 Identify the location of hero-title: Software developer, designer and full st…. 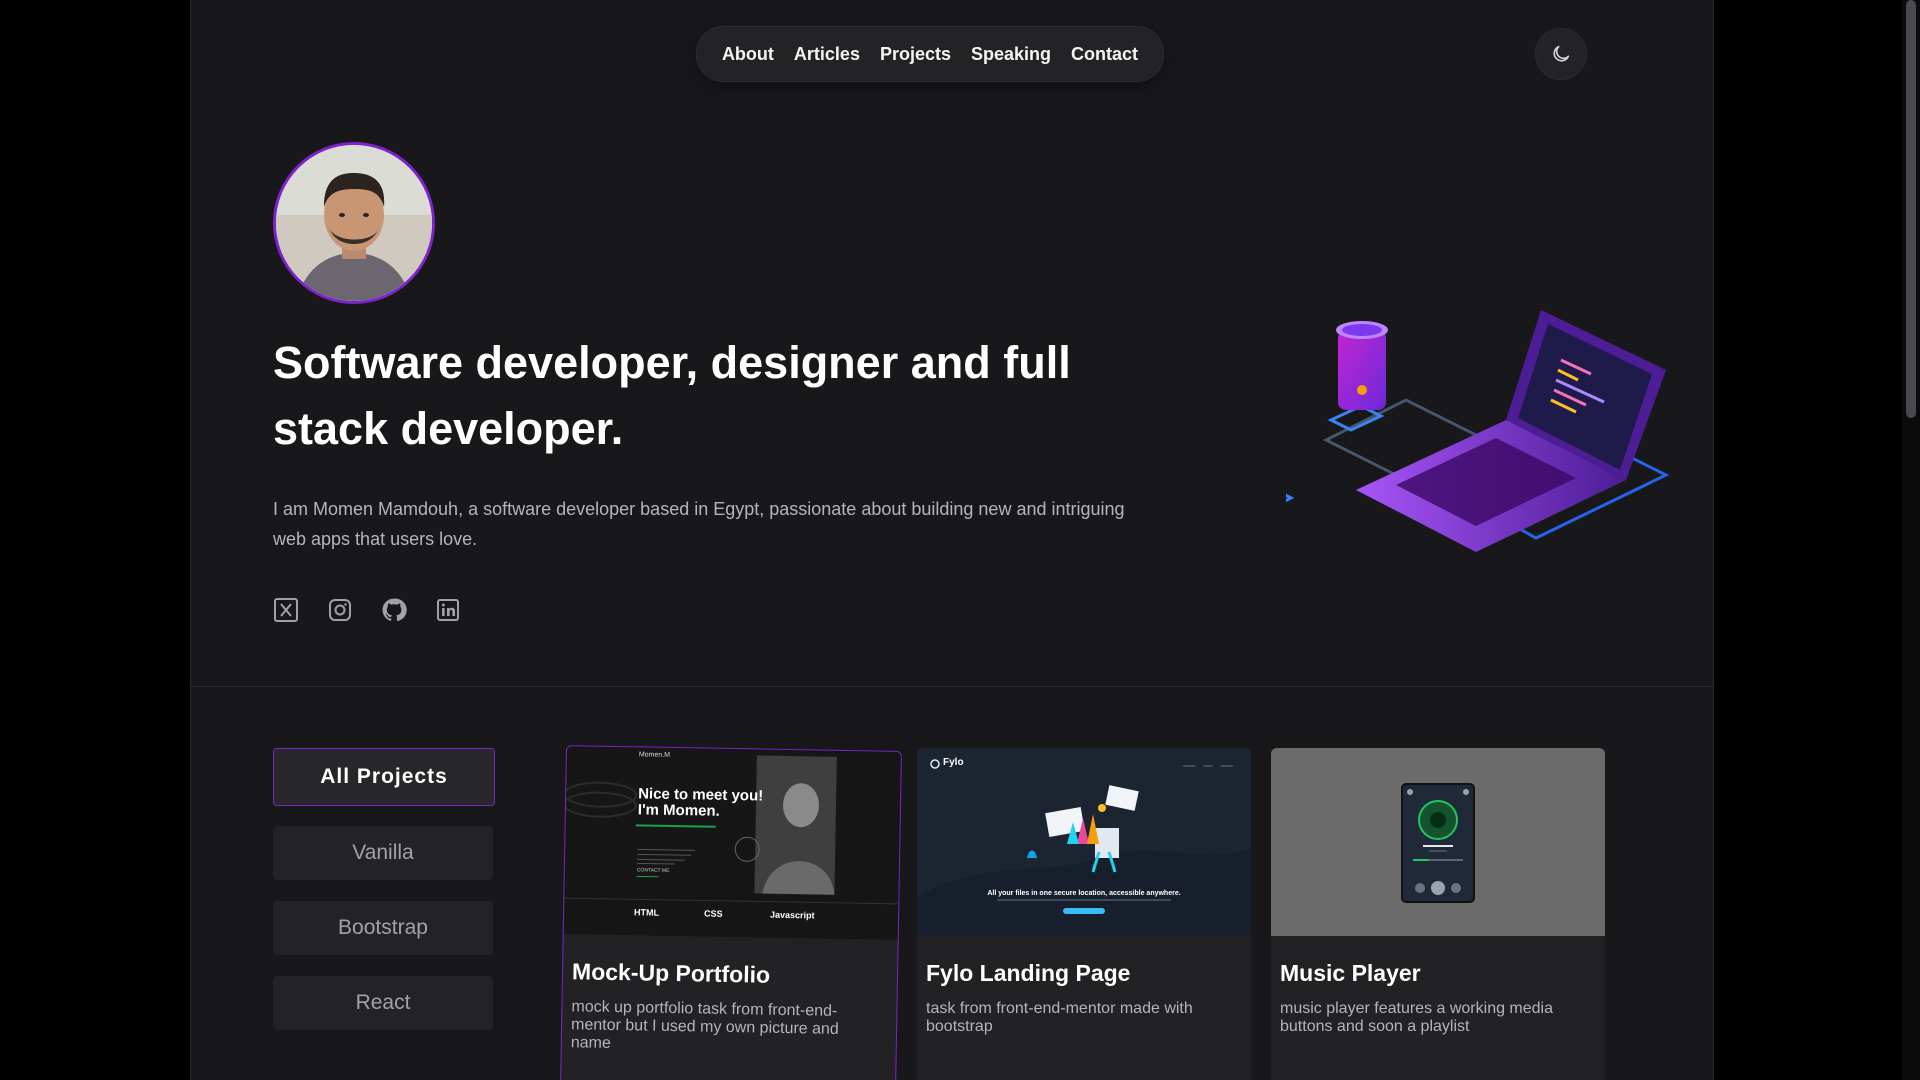
(672, 395).